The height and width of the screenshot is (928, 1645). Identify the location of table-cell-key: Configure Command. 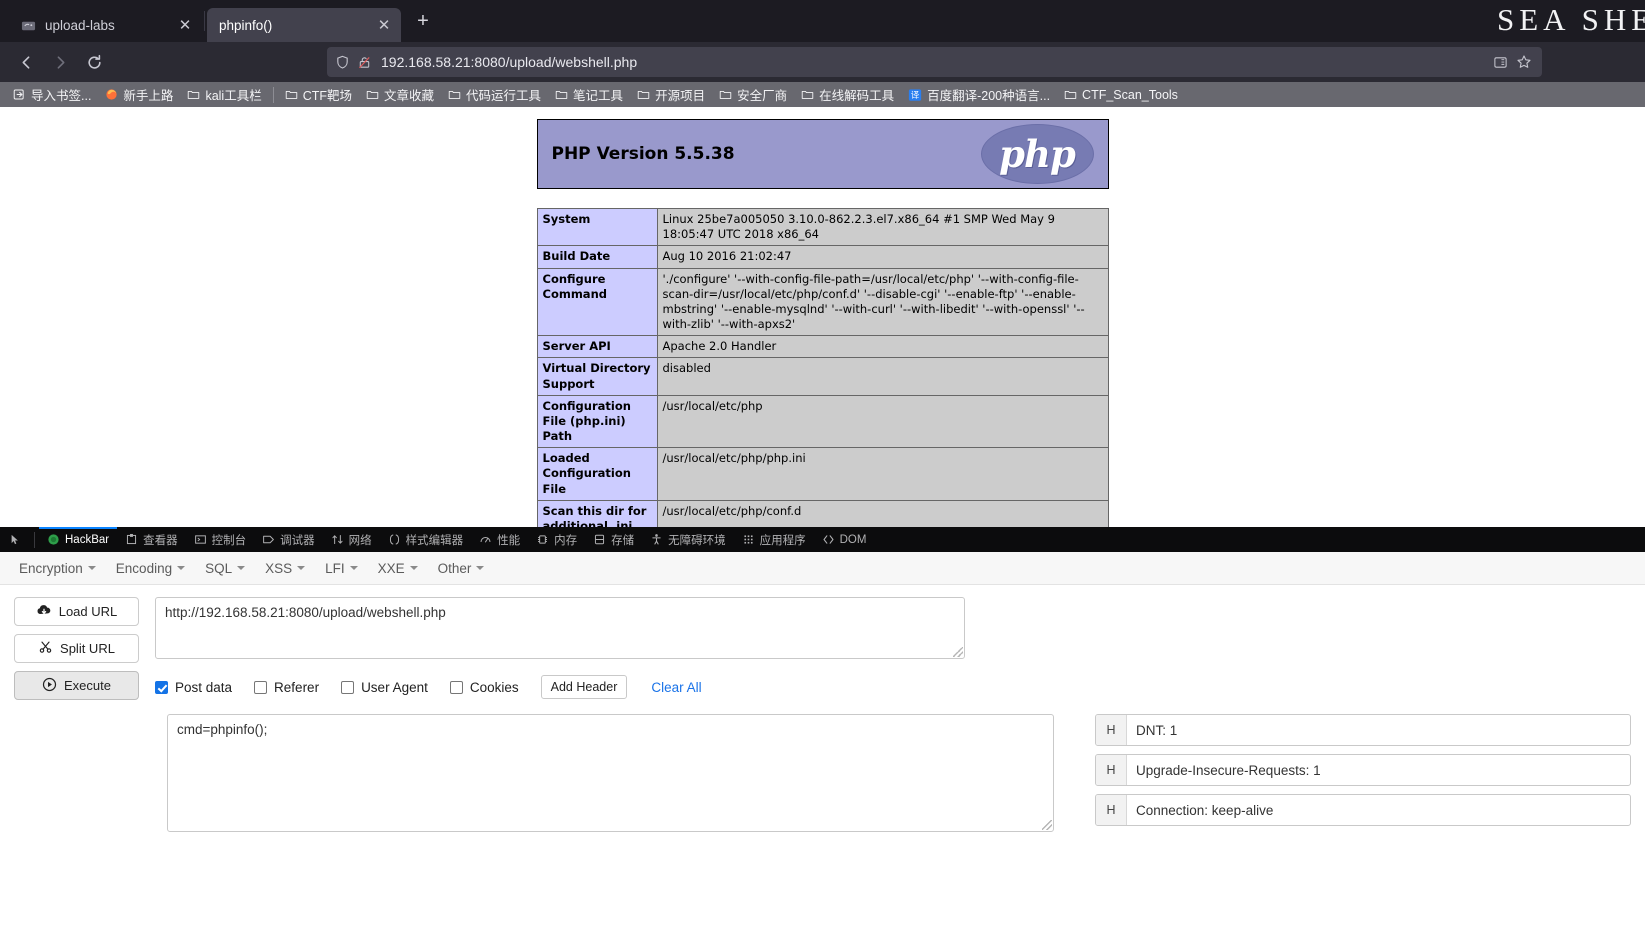
(597, 302).